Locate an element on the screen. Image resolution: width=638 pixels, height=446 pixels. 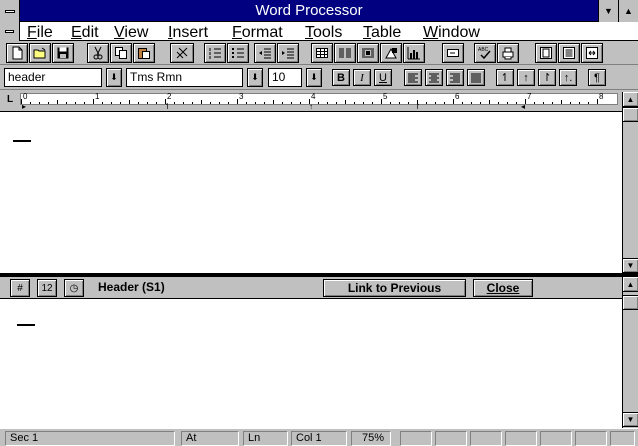
numbered-list-button is located at coordinates (215, 53).